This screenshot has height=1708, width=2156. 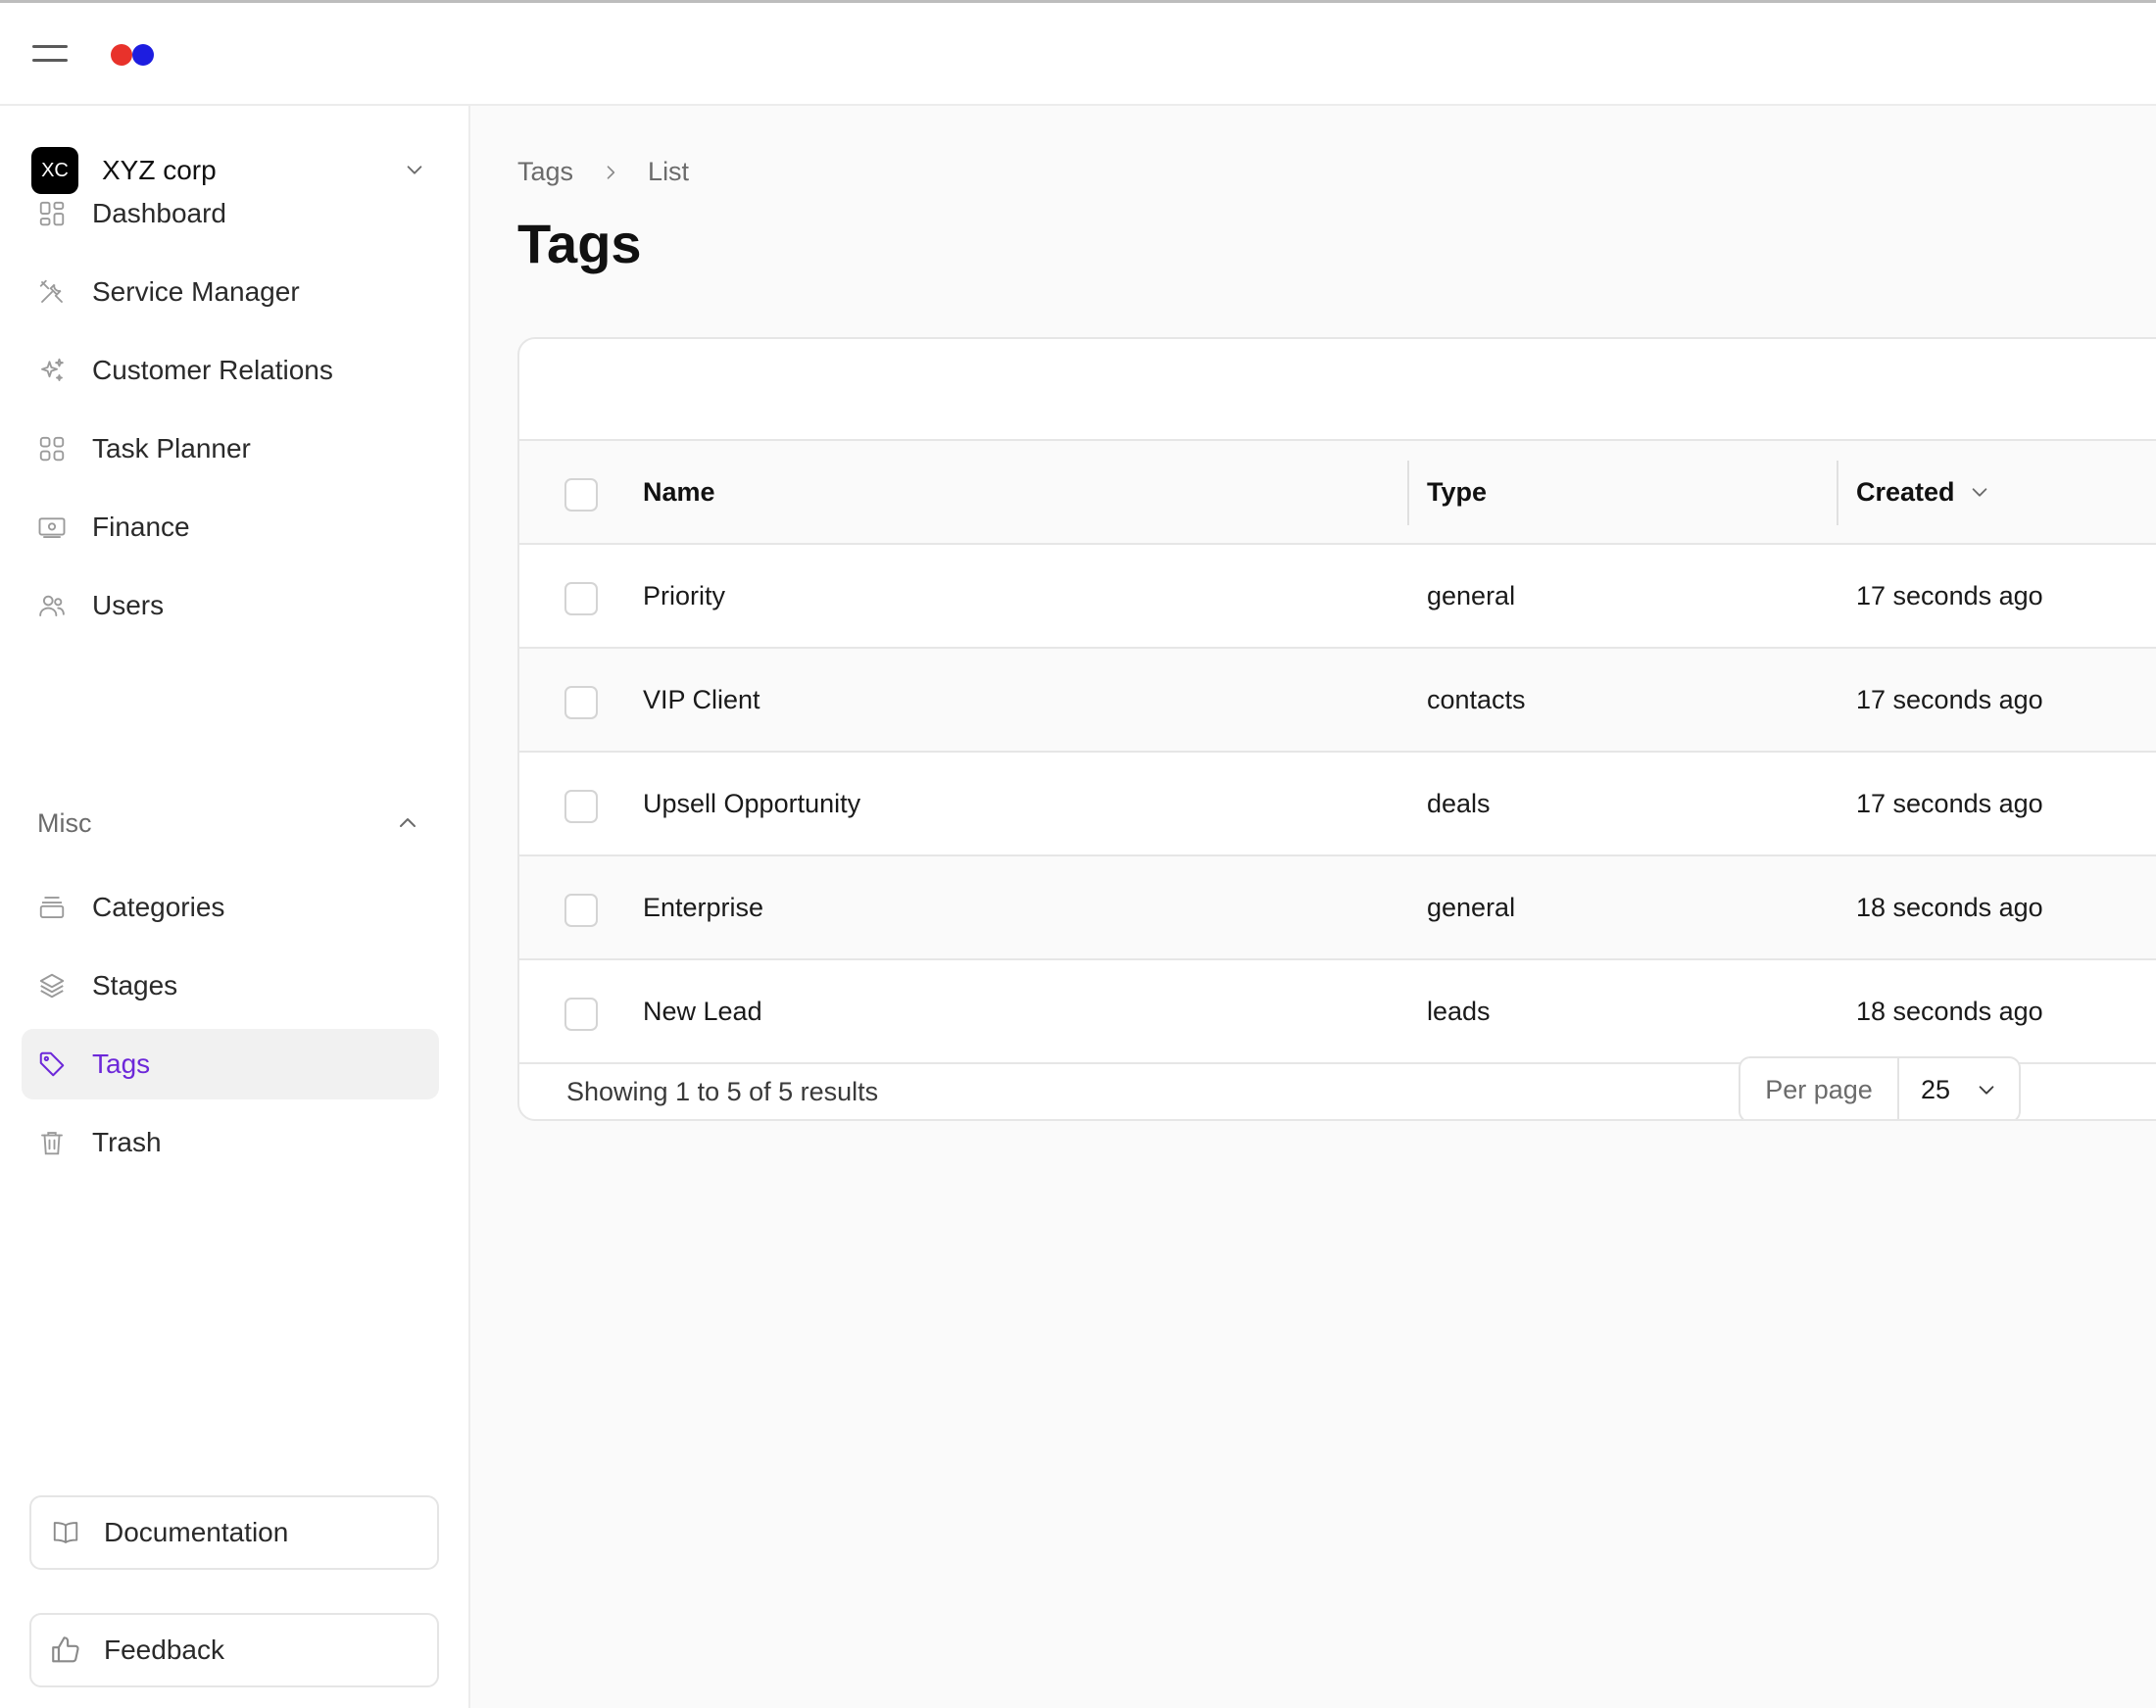 I want to click on column-header-type: Type, so click(x=1457, y=492).